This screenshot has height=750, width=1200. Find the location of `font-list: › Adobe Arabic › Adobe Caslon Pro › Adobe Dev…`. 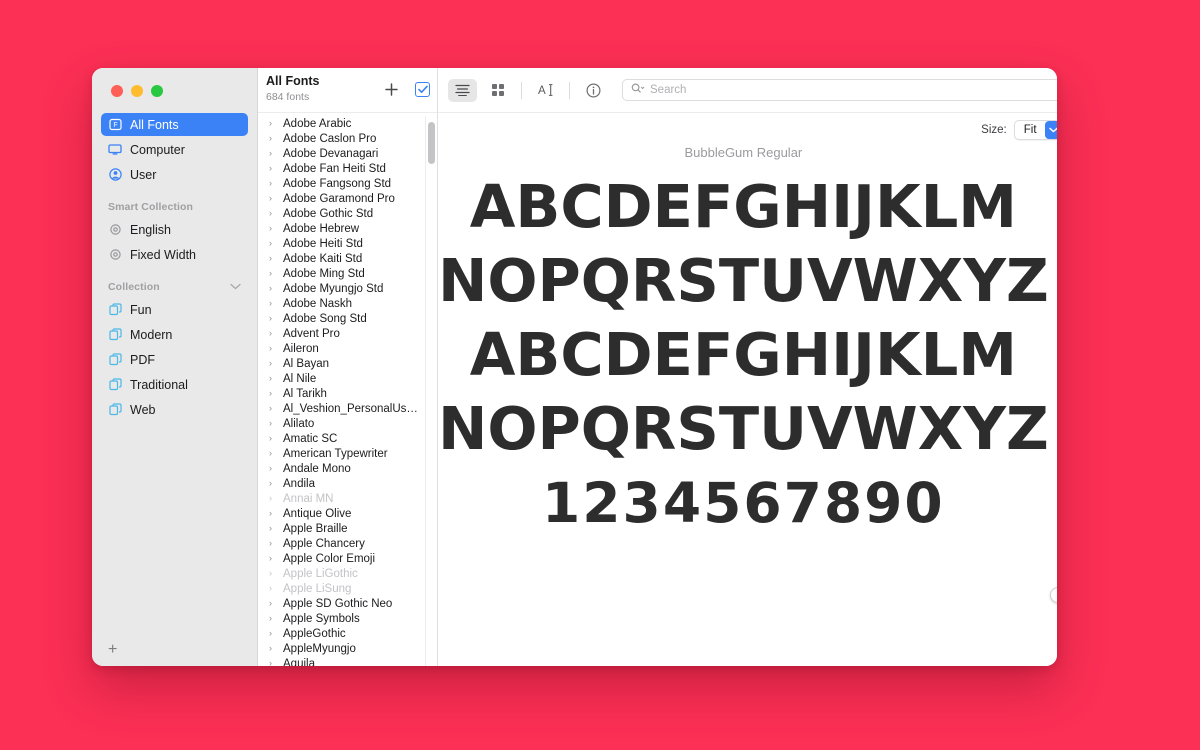

font-list: › Adobe Arabic › Adobe Caslon Pro › Adobe Dev… is located at coordinates (347, 390).